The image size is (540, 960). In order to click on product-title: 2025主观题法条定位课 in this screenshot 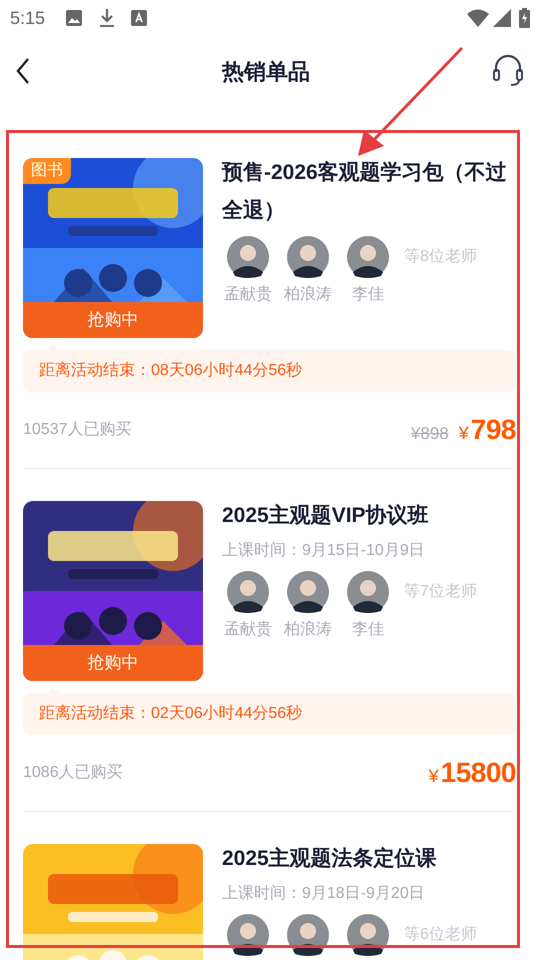, I will do `click(369, 859)`.